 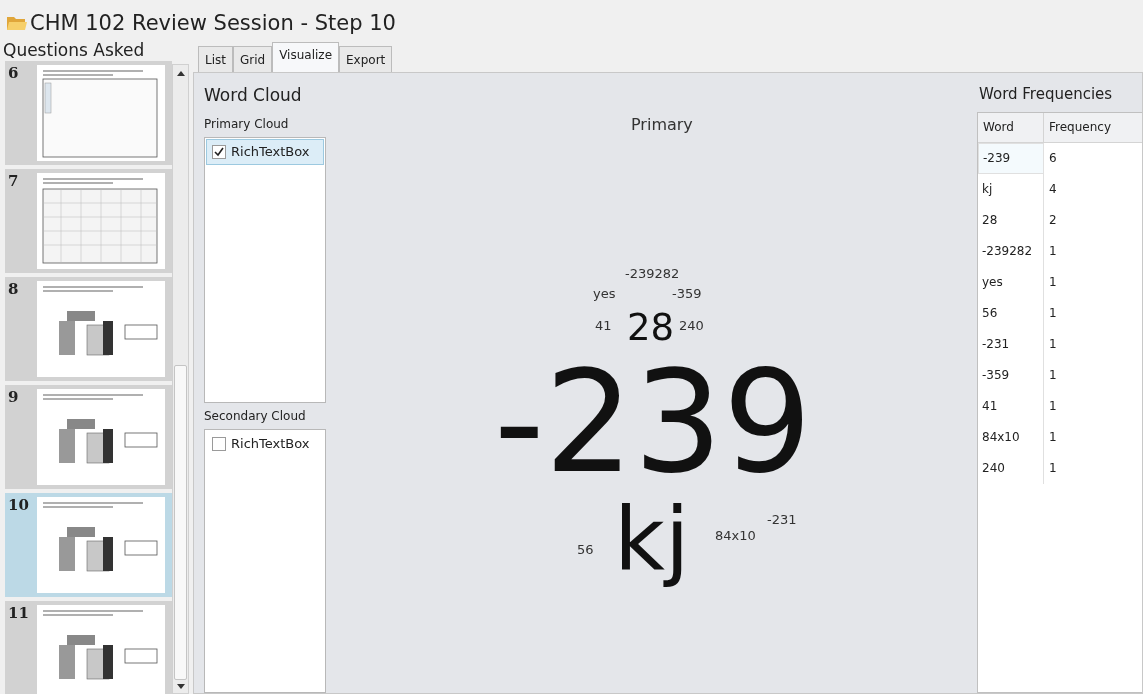 I want to click on question-thumbnail: 10, so click(x=88, y=545).